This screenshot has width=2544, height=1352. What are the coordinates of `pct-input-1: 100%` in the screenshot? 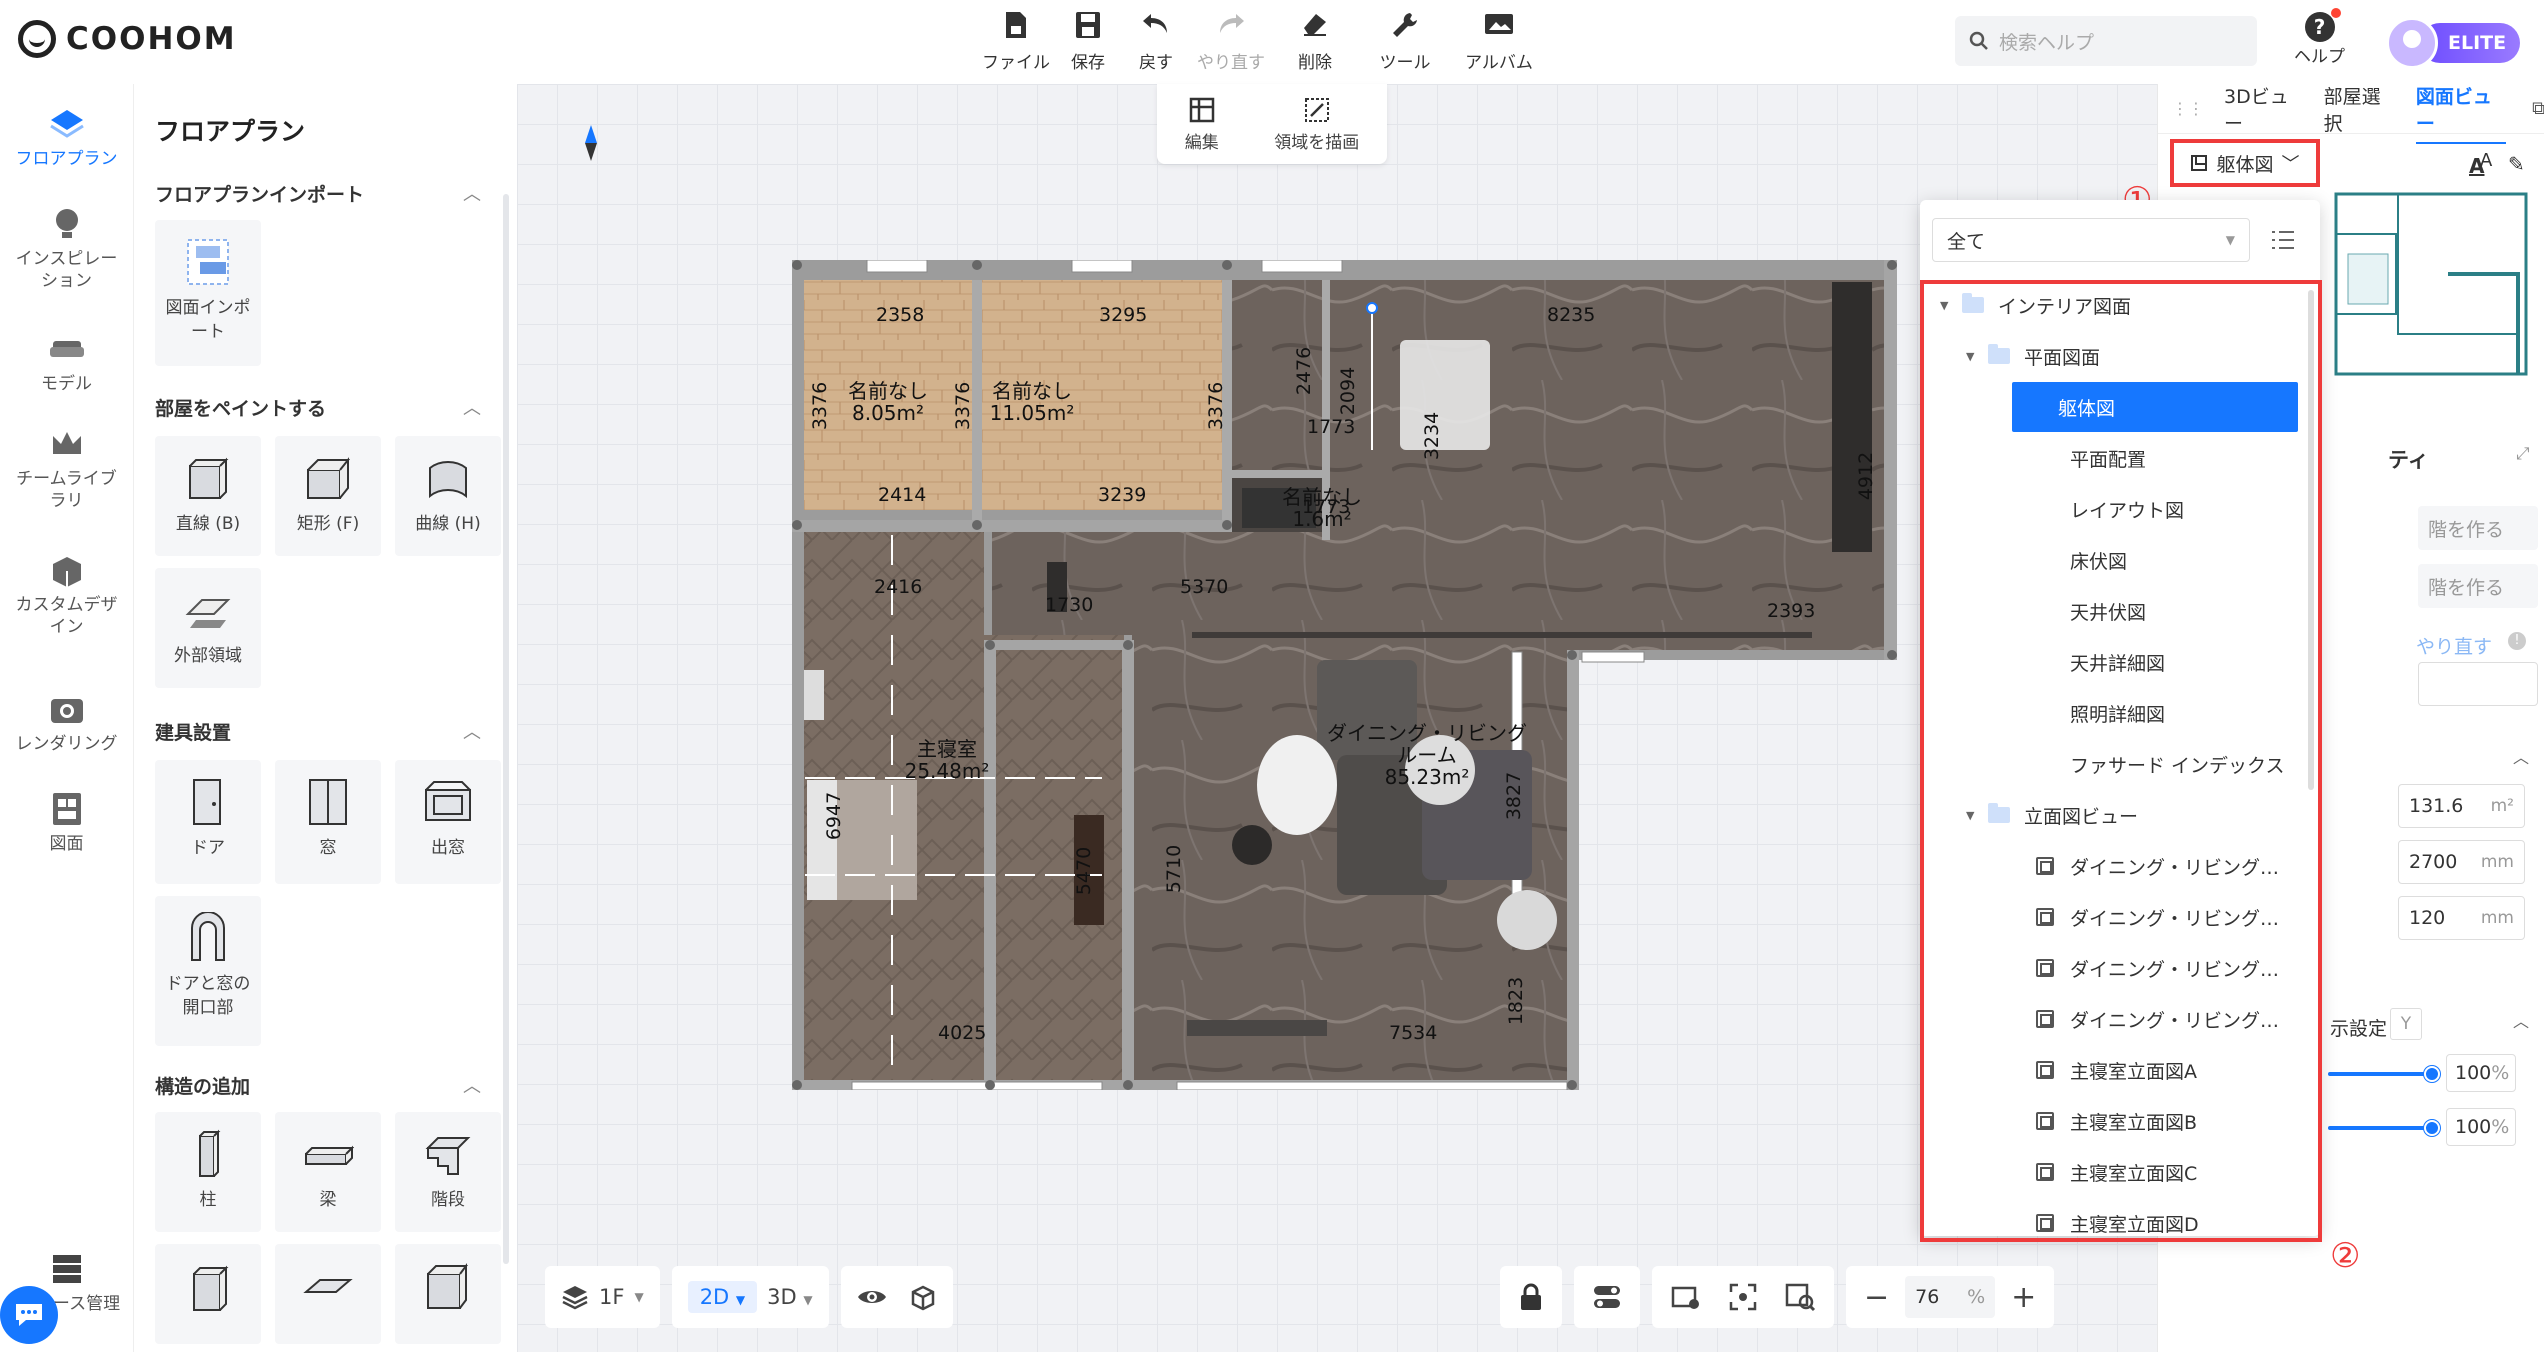 It's located at (2481, 1073).